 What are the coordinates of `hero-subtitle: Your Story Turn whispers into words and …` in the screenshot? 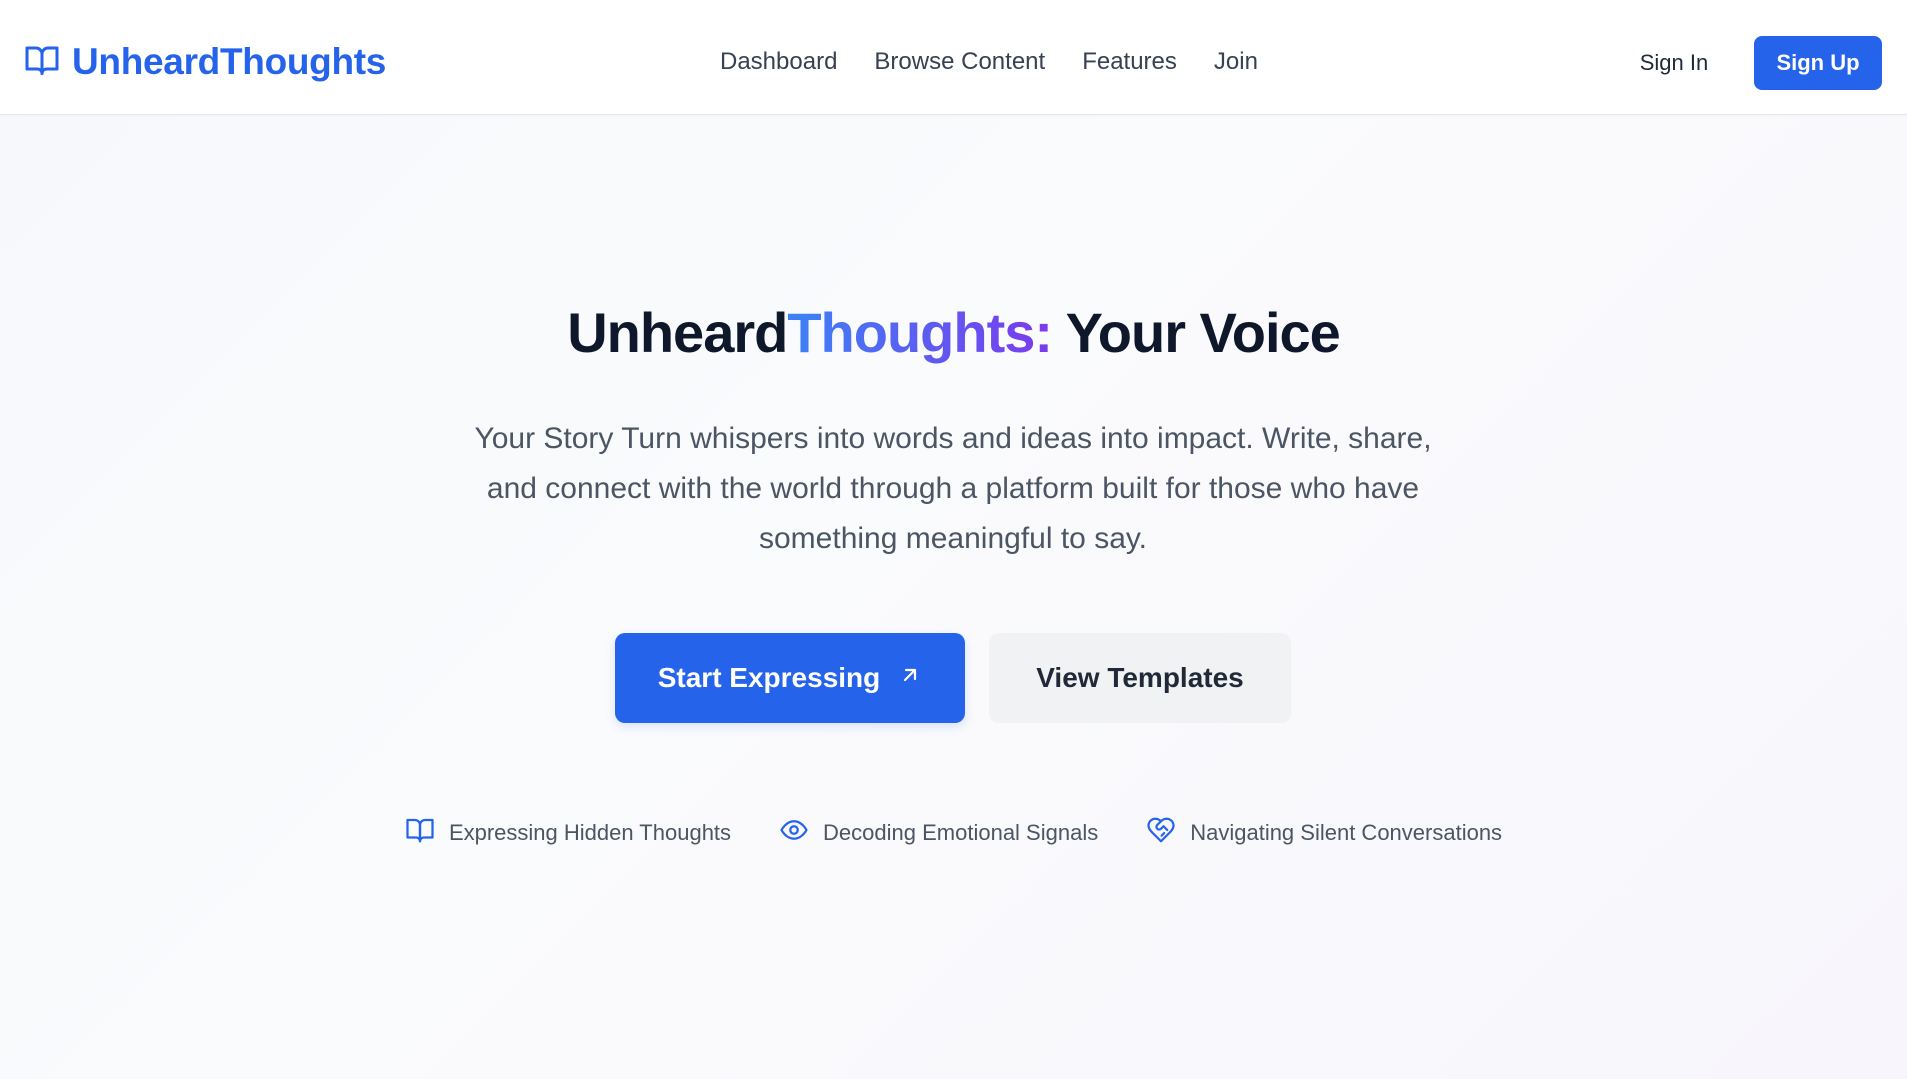 It's located at (953, 488).